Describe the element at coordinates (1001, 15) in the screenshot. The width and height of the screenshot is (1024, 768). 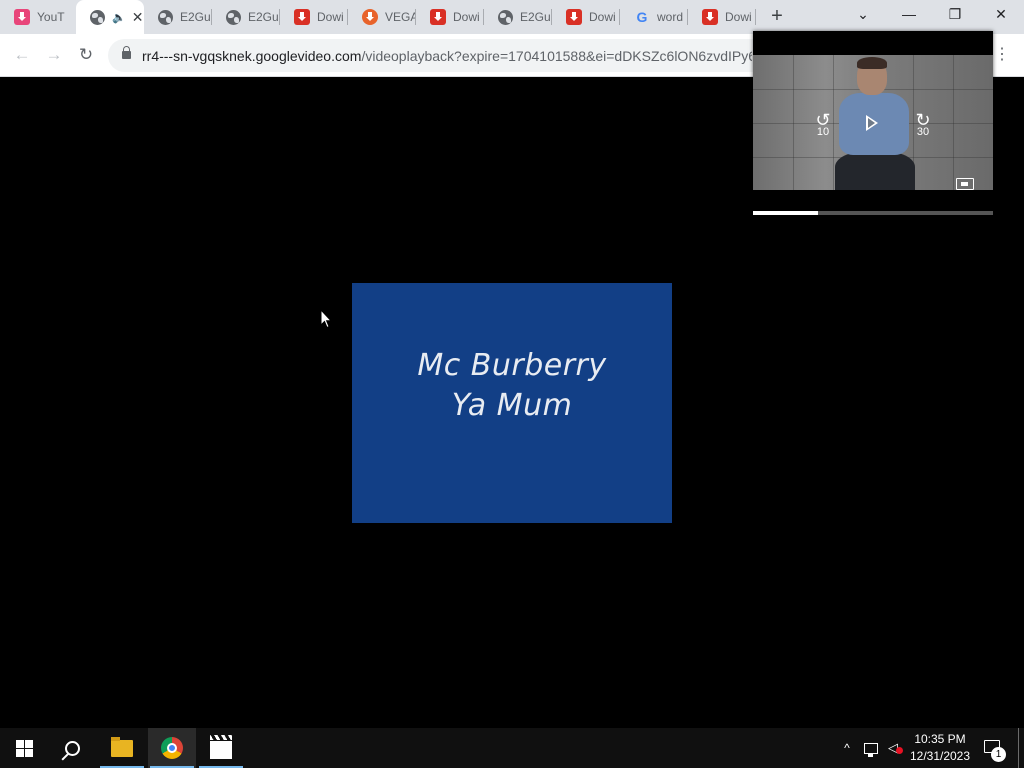
I see `close-window-button: ✕` at that location.